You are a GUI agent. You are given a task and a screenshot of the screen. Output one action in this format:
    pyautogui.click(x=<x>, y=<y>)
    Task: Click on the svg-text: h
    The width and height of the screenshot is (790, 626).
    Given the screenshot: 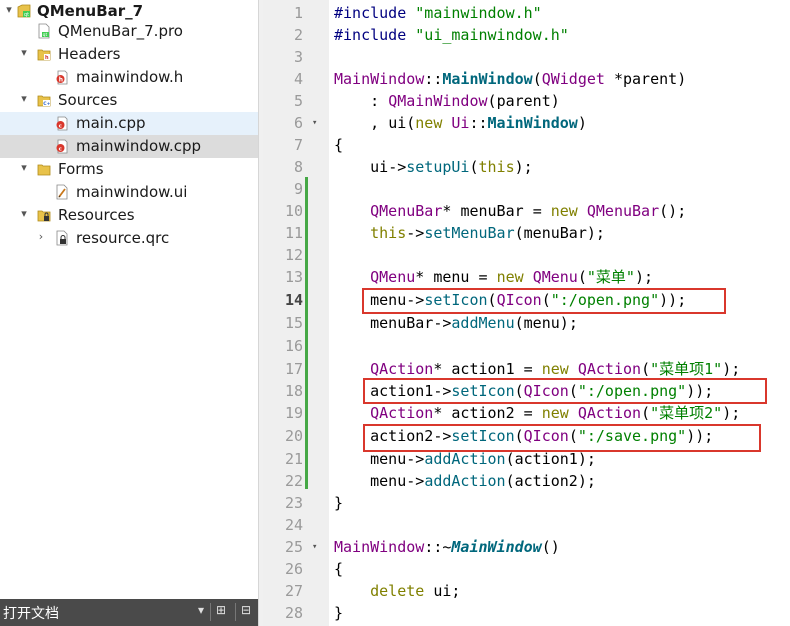 What is the action you would take?
    pyautogui.click(x=61, y=80)
    